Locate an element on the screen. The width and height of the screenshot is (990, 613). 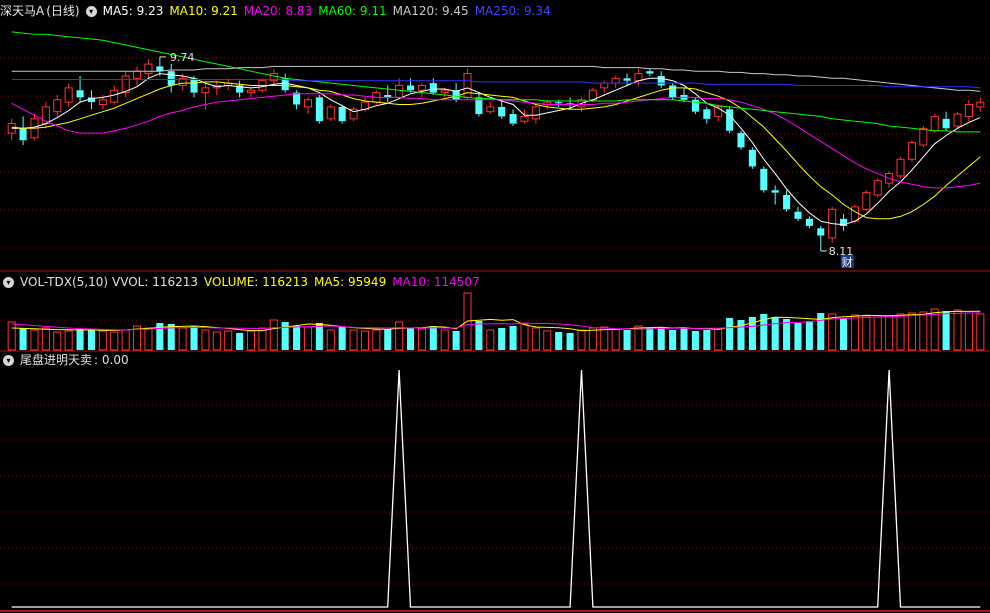
volume-bars is located at coordinates (496, 321).